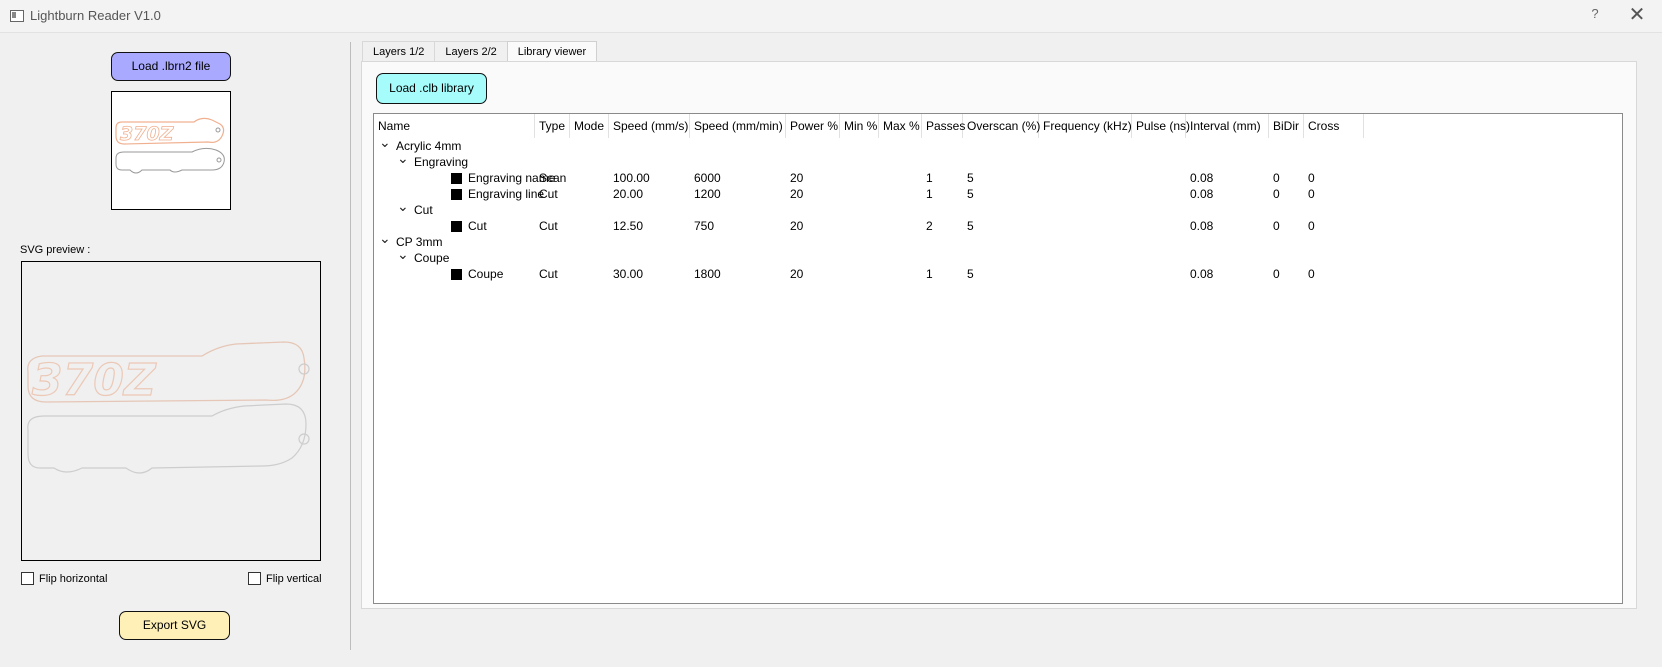  What do you see at coordinates (649, 126) in the screenshot?
I see `column-header: Speed (mm/s)` at bounding box center [649, 126].